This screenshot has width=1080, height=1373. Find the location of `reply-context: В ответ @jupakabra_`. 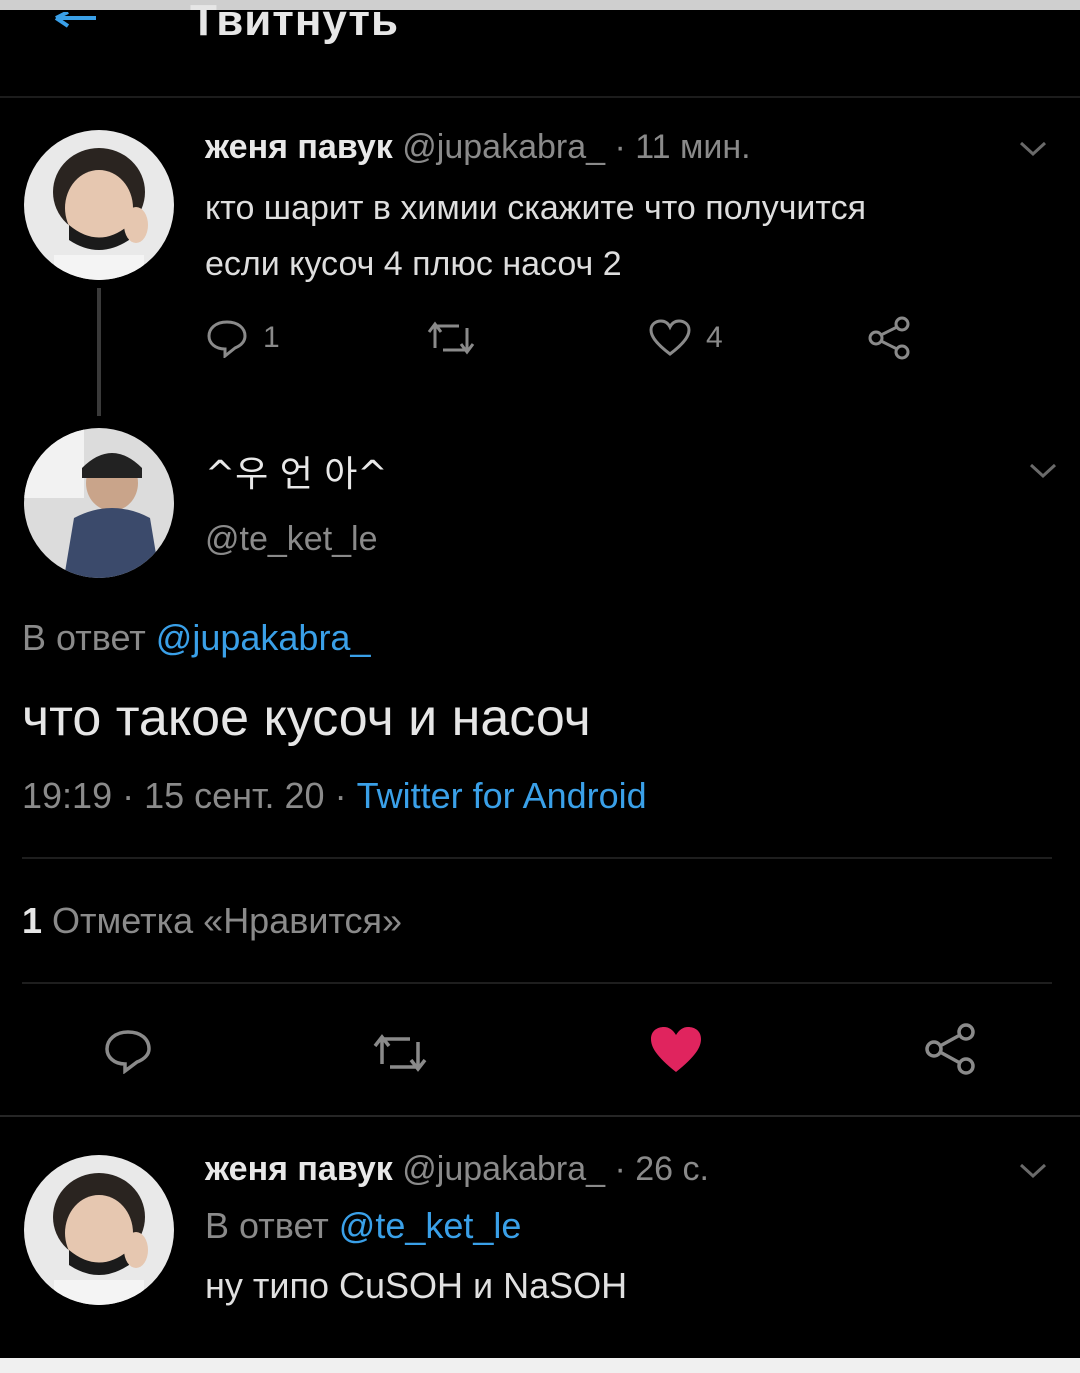

reply-context: В ответ @jupakabra_ is located at coordinates (196, 638).